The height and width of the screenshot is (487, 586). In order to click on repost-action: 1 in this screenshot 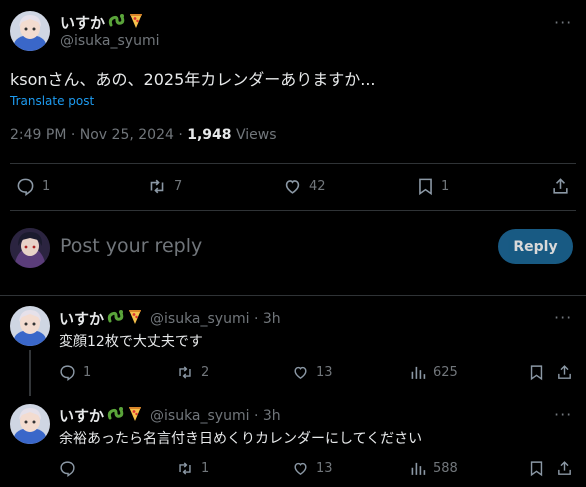, I will do `click(192, 468)`.